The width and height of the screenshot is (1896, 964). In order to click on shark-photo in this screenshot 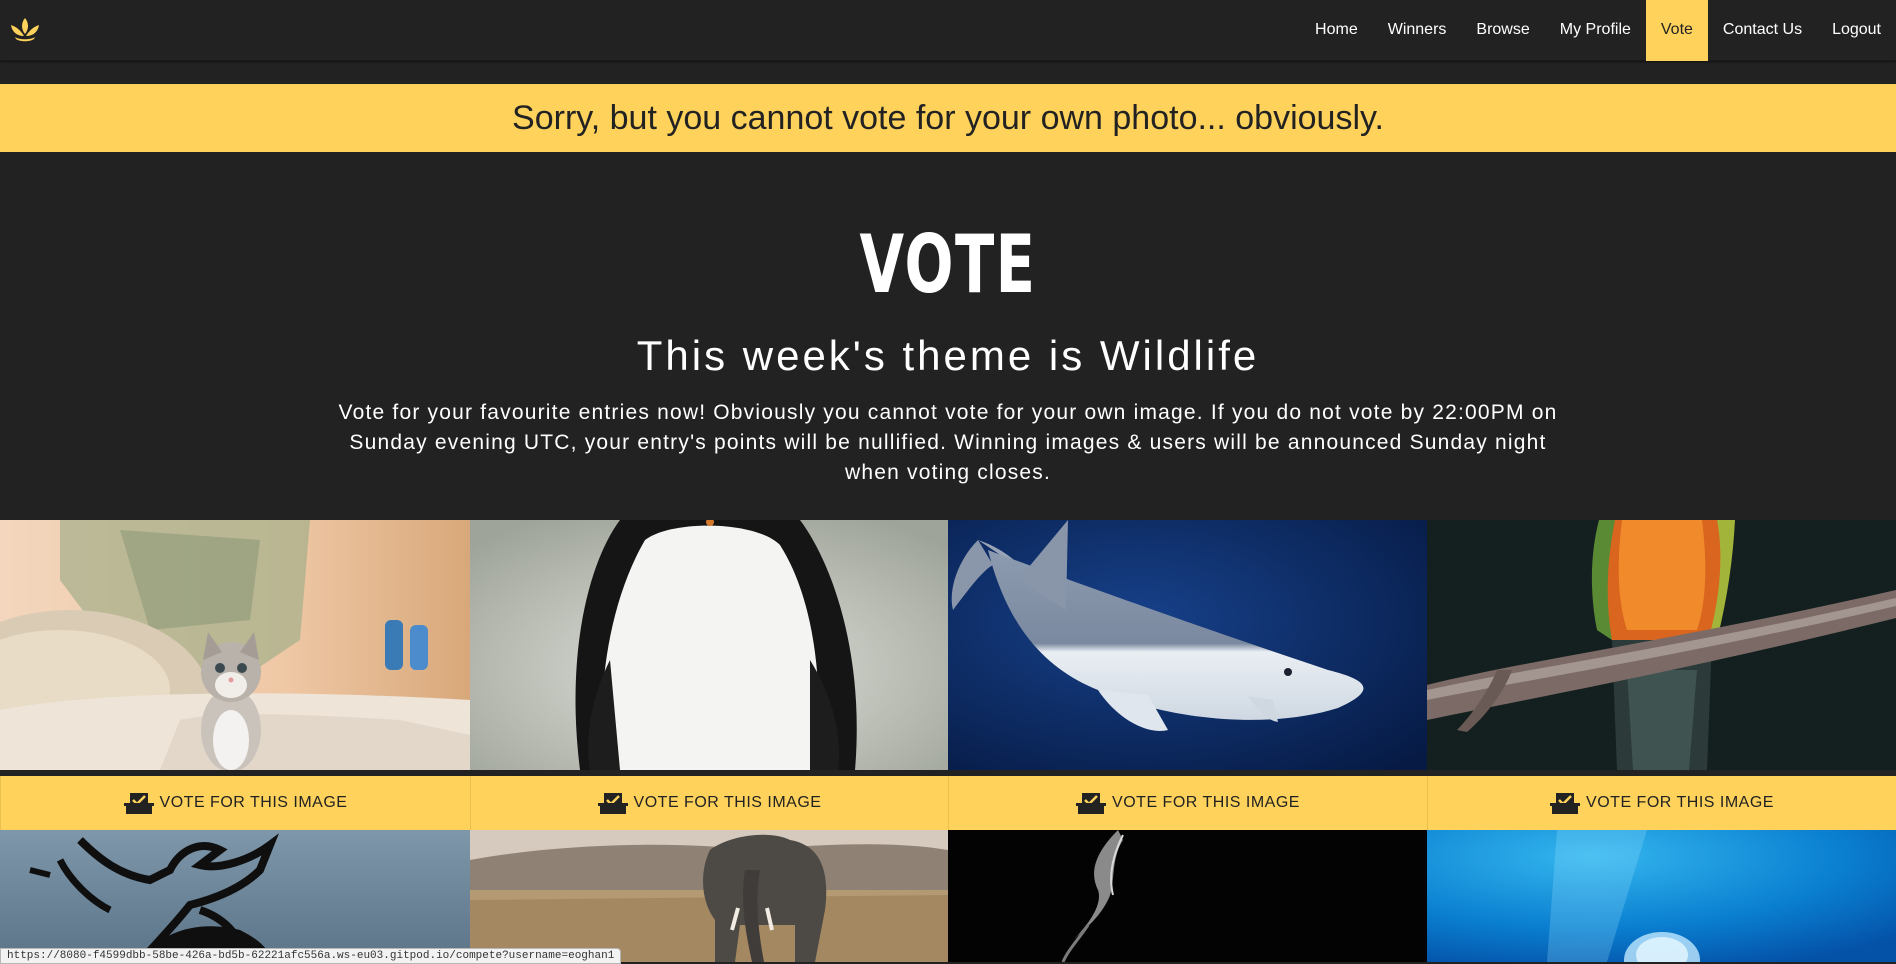, I will do `click(1187, 645)`.